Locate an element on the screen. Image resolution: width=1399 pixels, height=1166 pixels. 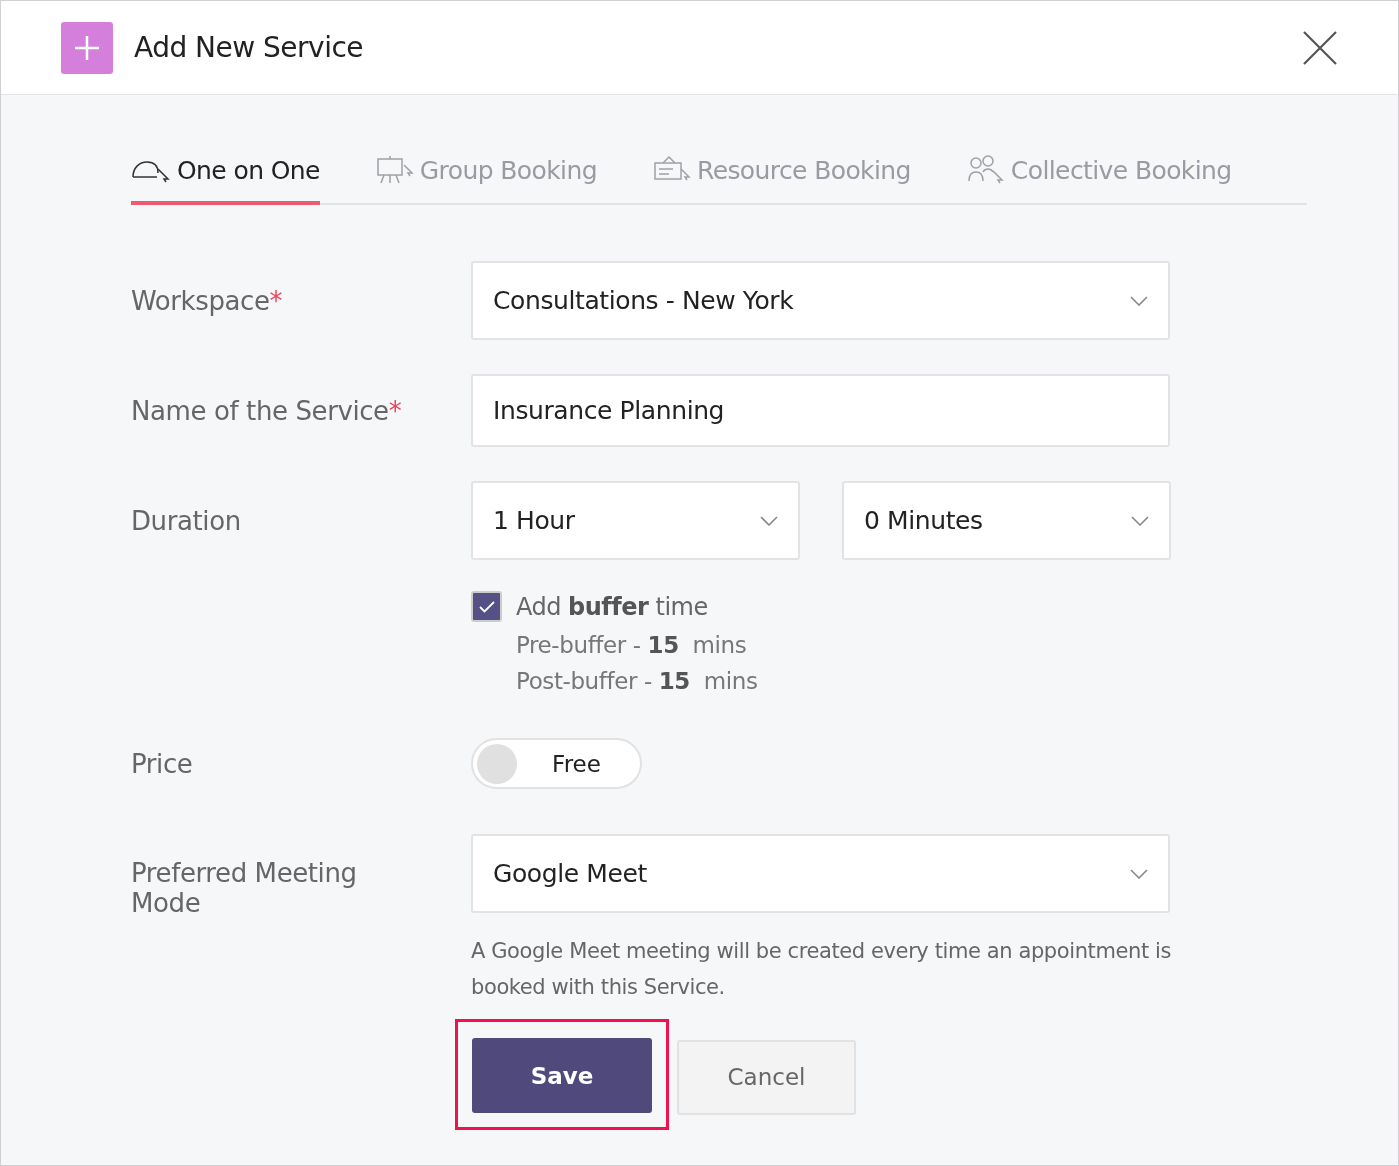
field-label: Name of the Service* is located at coordinates (267, 410).